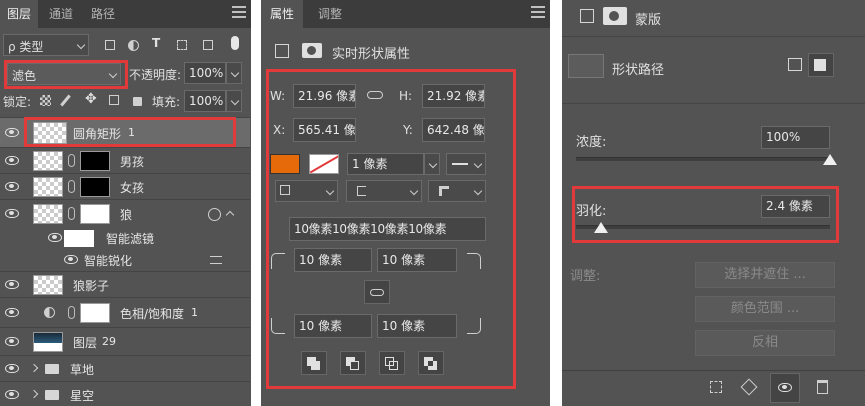 Image resolution: width=865 pixels, height=406 pixels. Describe the element at coordinates (125, 213) in the screenshot. I see `layer-row-wolf: 狼` at that location.